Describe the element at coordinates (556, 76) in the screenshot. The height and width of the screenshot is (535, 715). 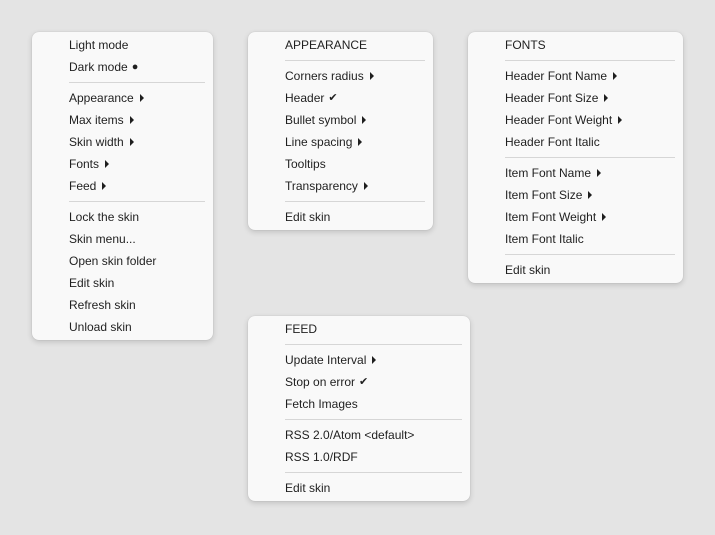
I see `menu-item-label: Header Font Name` at that location.